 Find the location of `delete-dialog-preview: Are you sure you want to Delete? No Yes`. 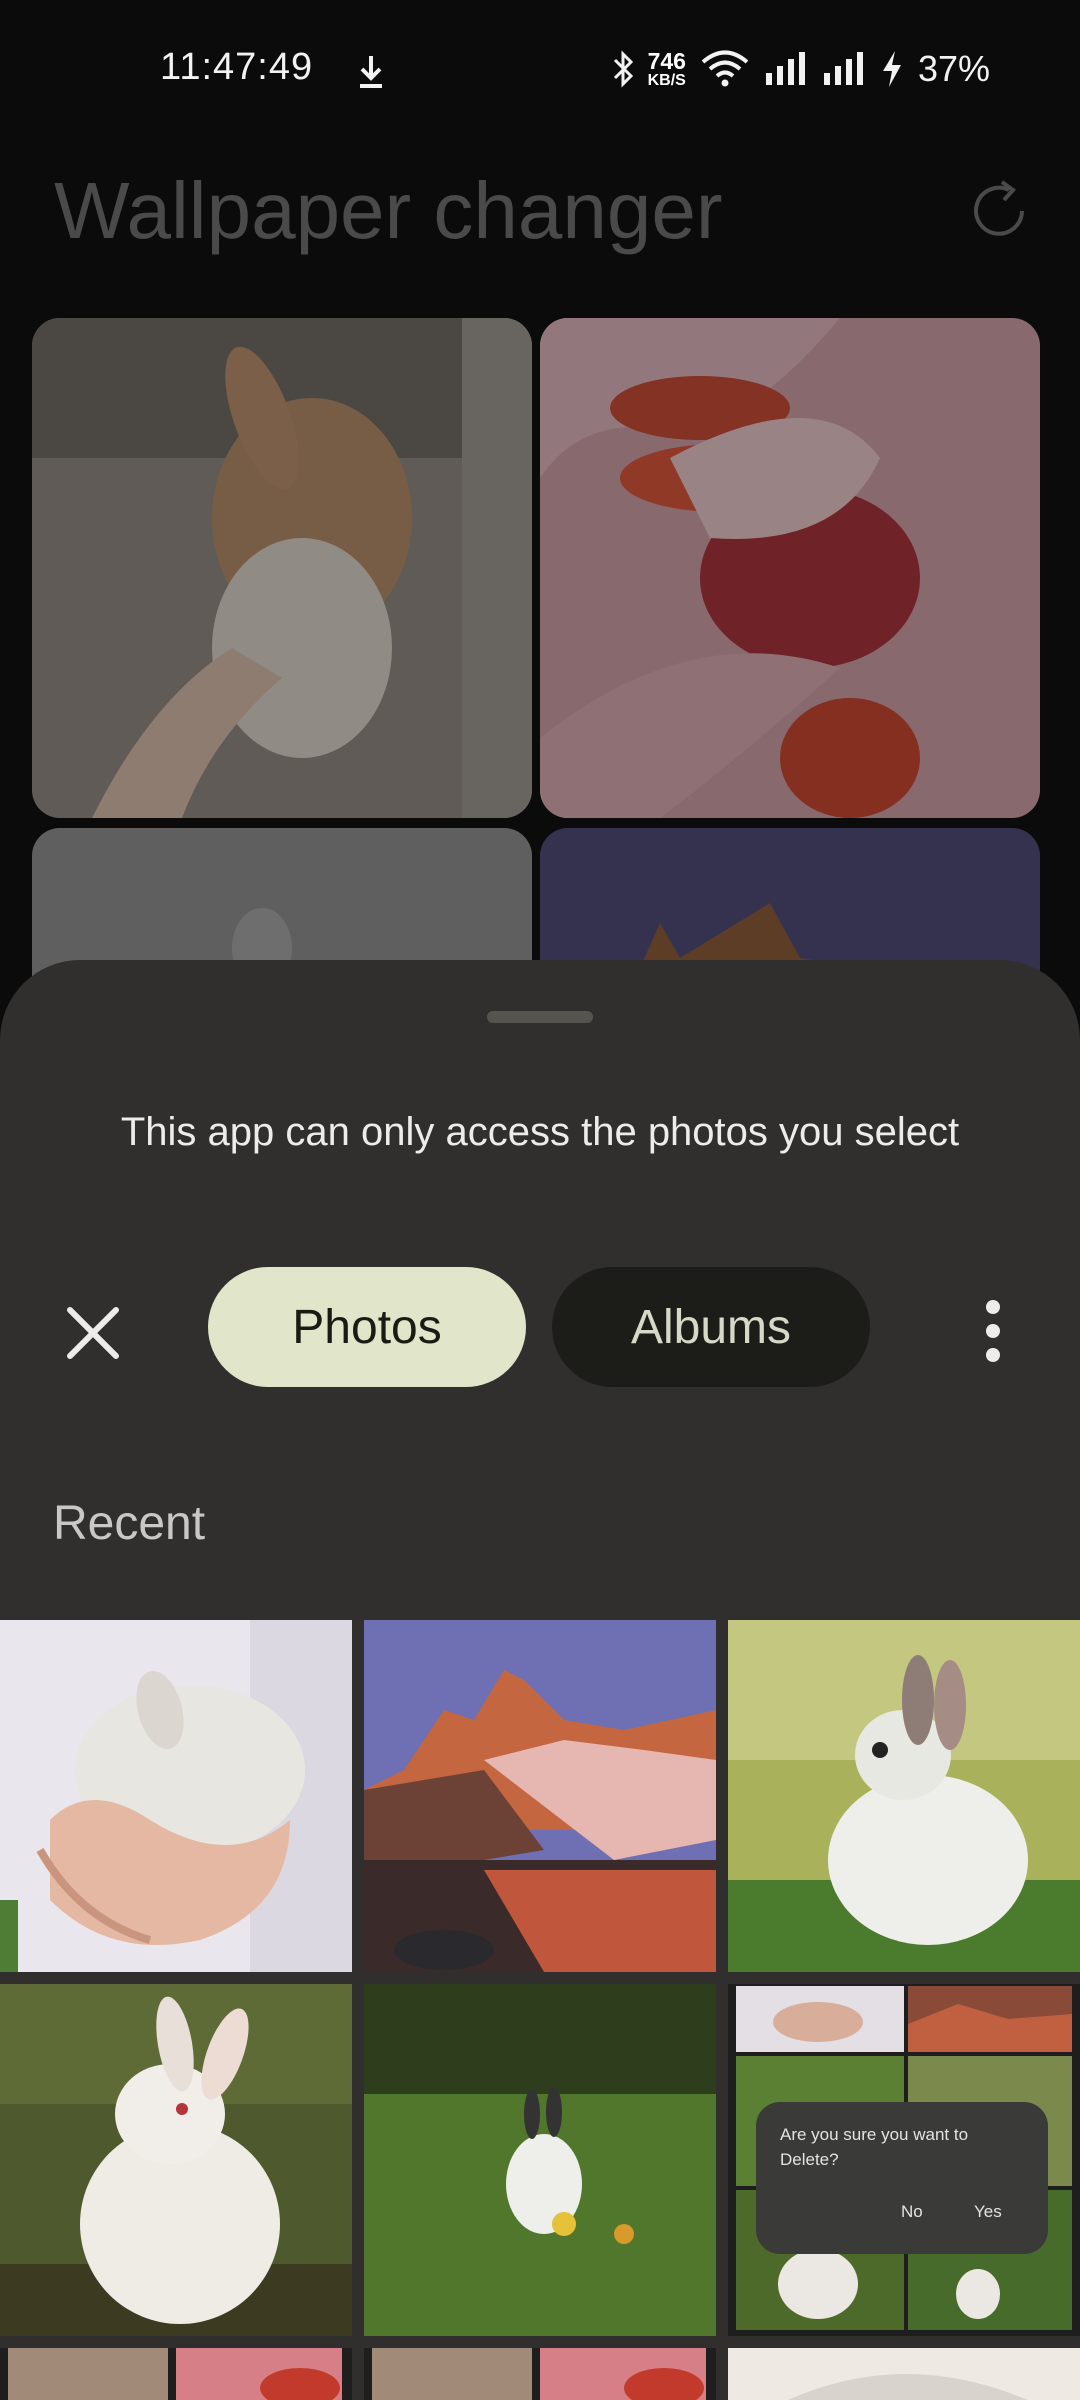

delete-dialog-preview: Are you sure you want to Delete? No Yes is located at coordinates (902, 2178).